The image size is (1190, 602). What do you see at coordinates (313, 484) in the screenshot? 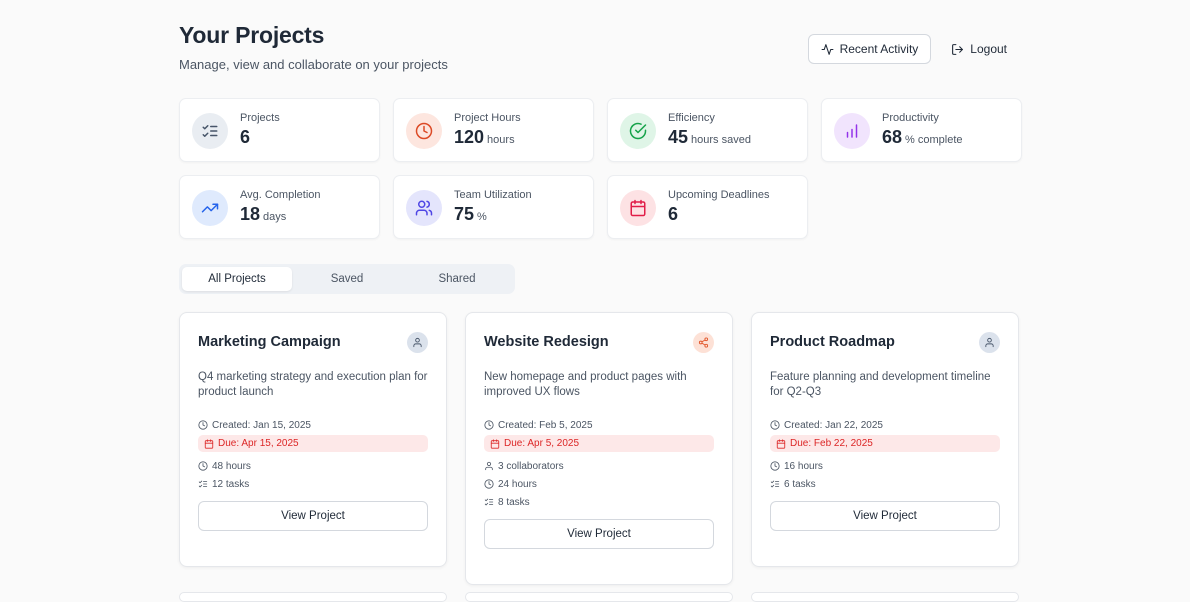
I see `tasks: 12 tasks` at bounding box center [313, 484].